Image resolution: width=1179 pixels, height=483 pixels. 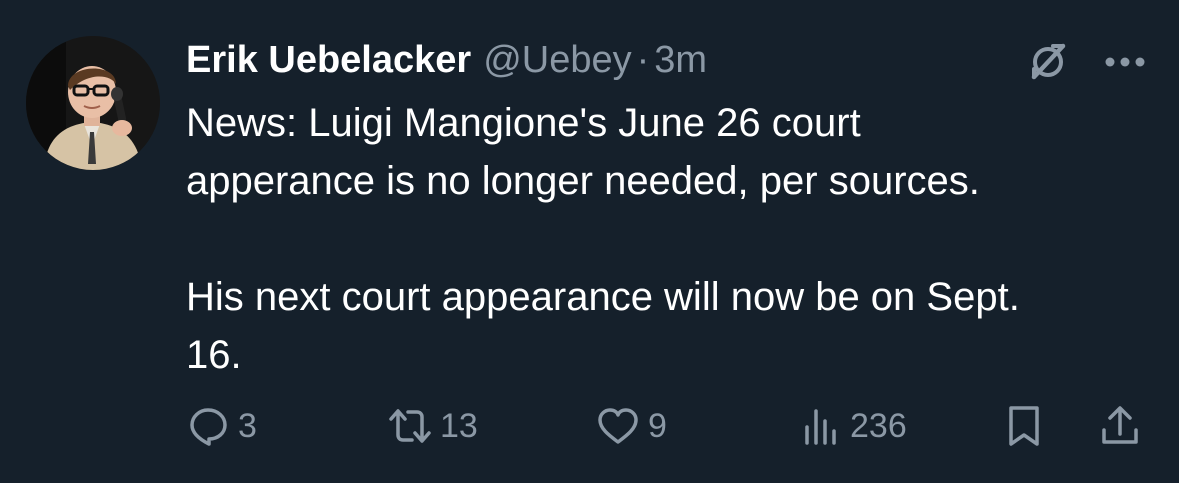 I want to click on grok-icon, so click(x=1048, y=61).